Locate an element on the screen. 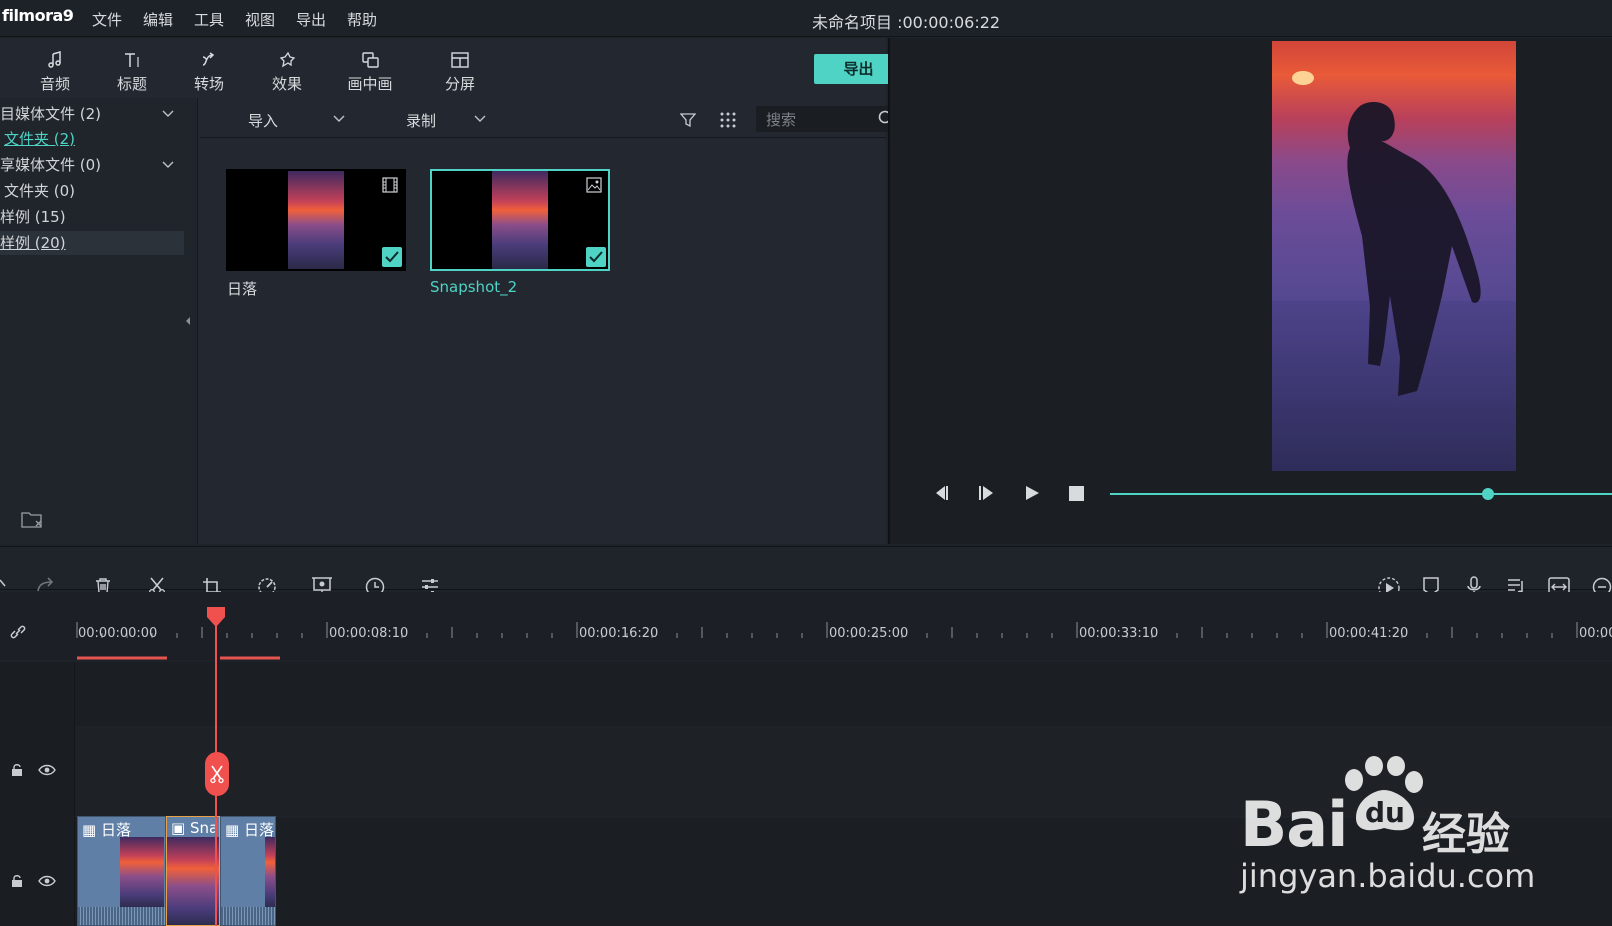 The image size is (1612, 926). record-dropdown: 录制 is located at coordinates (421, 120).